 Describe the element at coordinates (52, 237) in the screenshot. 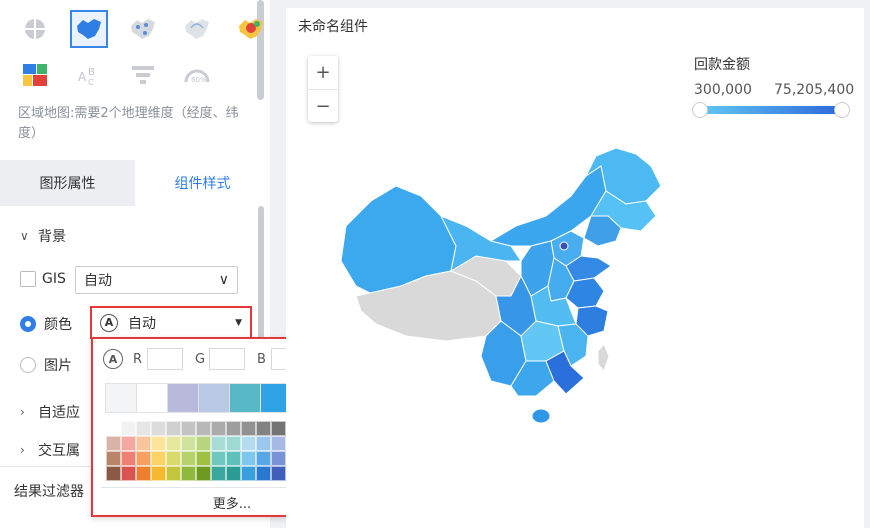

I see `background-section-label: 背景` at that location.